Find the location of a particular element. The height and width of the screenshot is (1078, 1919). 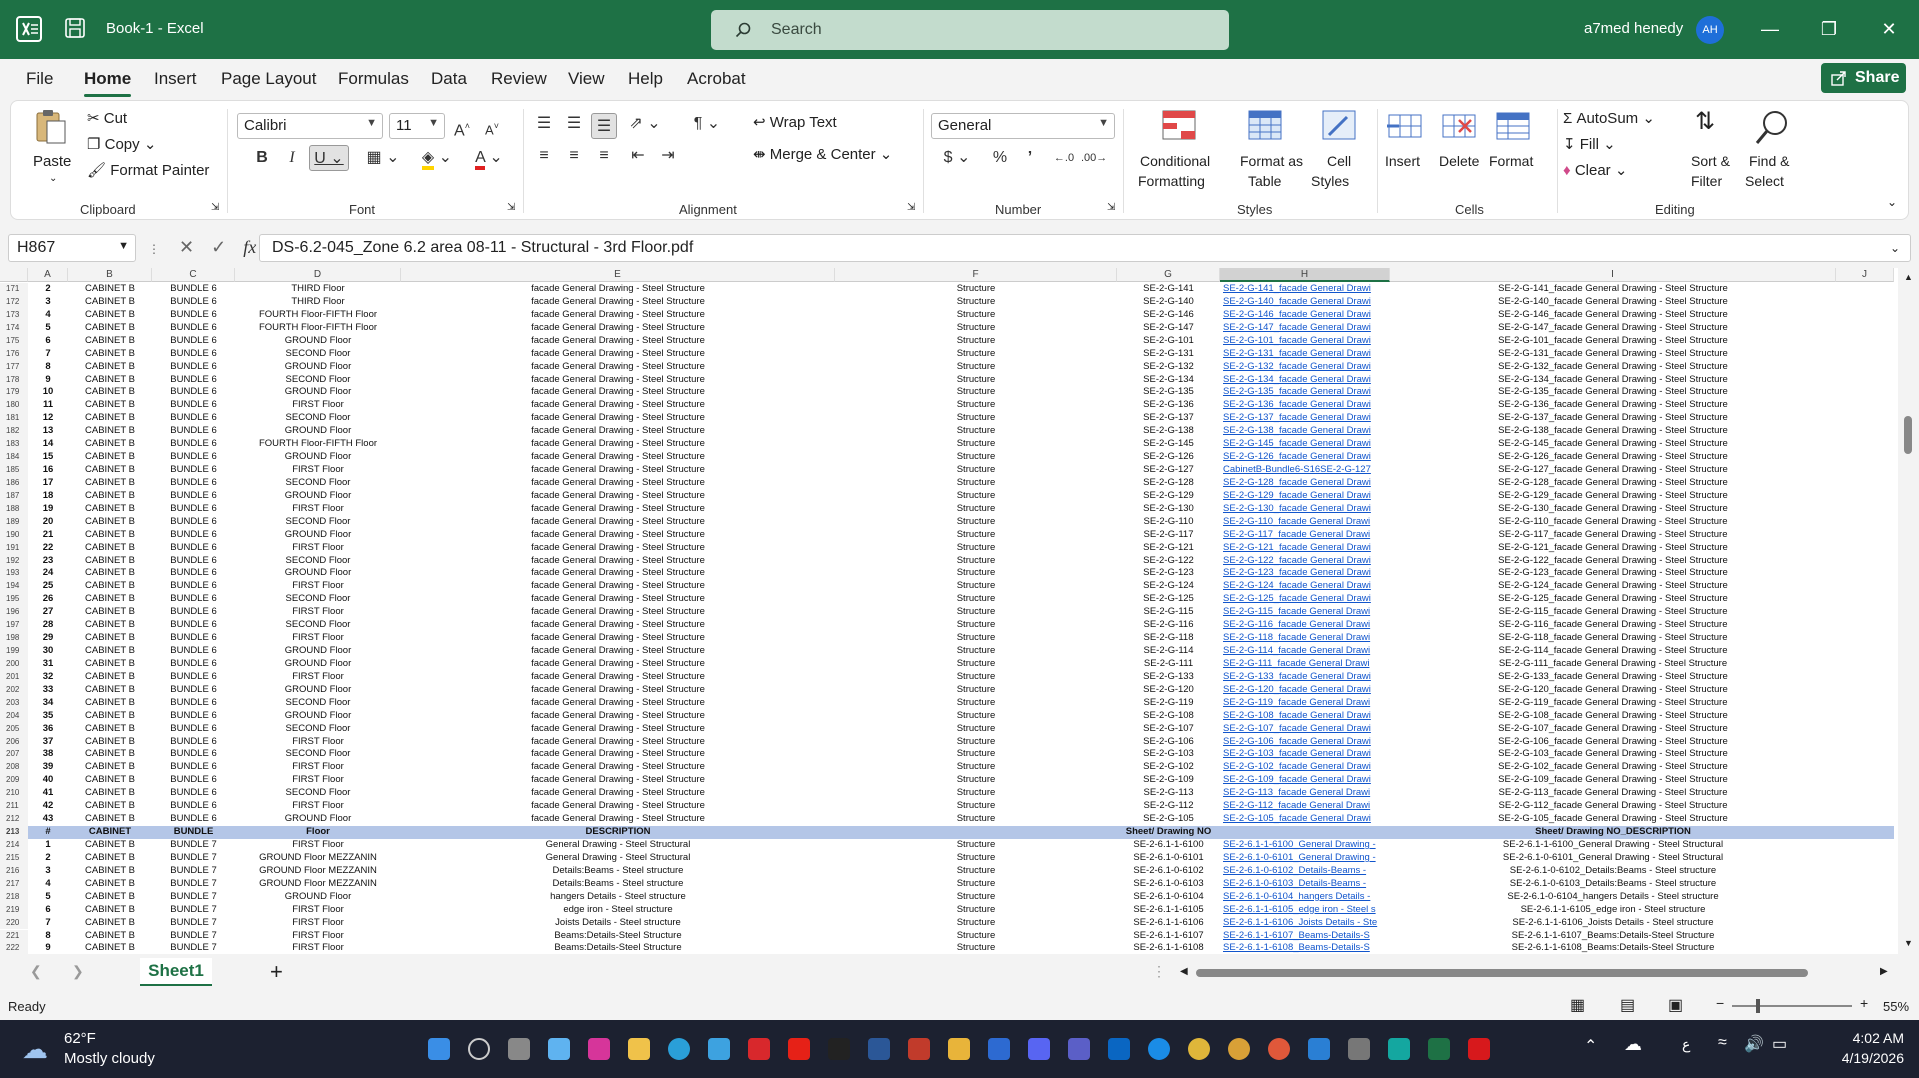

row-number: 217 is located at coordinates (14, 884).